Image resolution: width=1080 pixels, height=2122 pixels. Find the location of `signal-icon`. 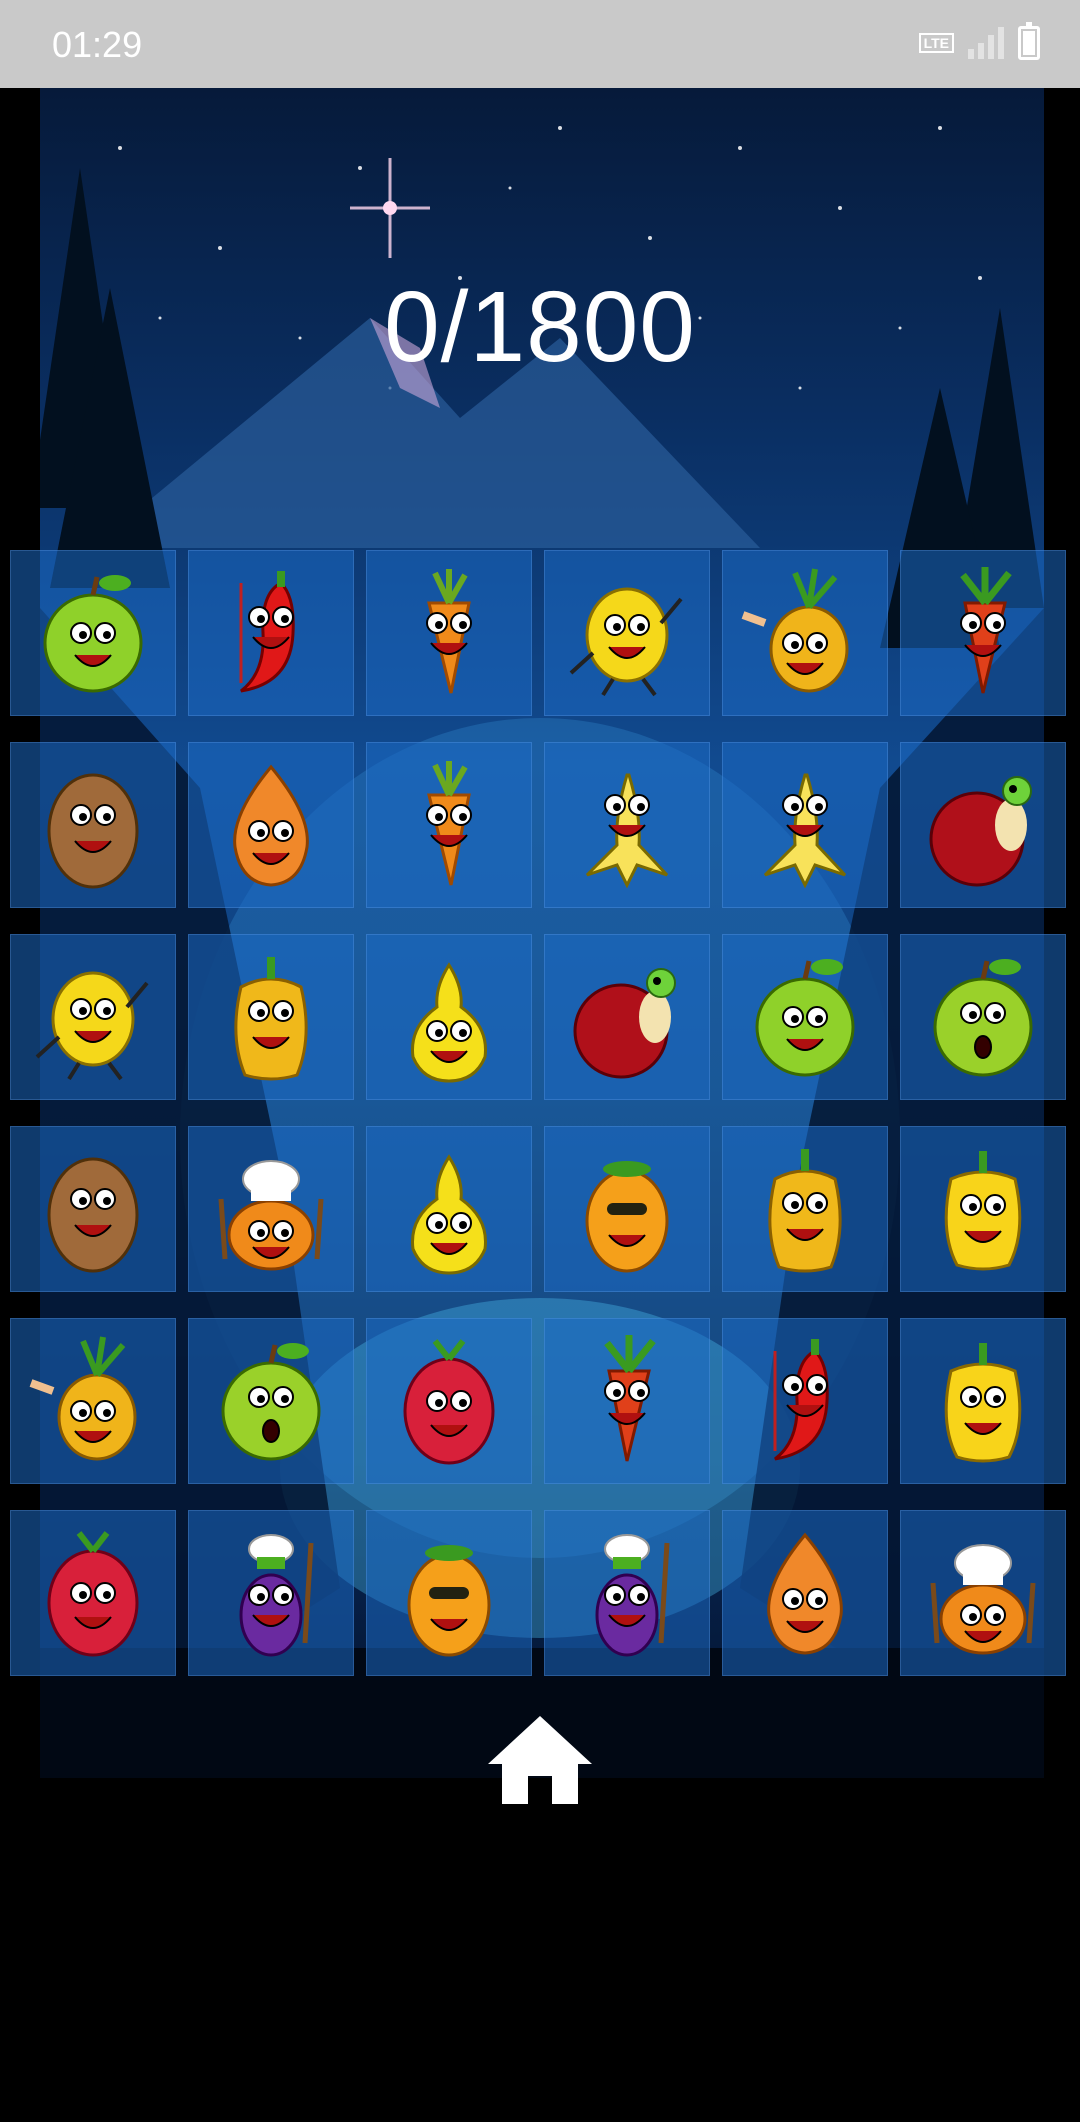

signal-icon is located at coordinates (986, 43).